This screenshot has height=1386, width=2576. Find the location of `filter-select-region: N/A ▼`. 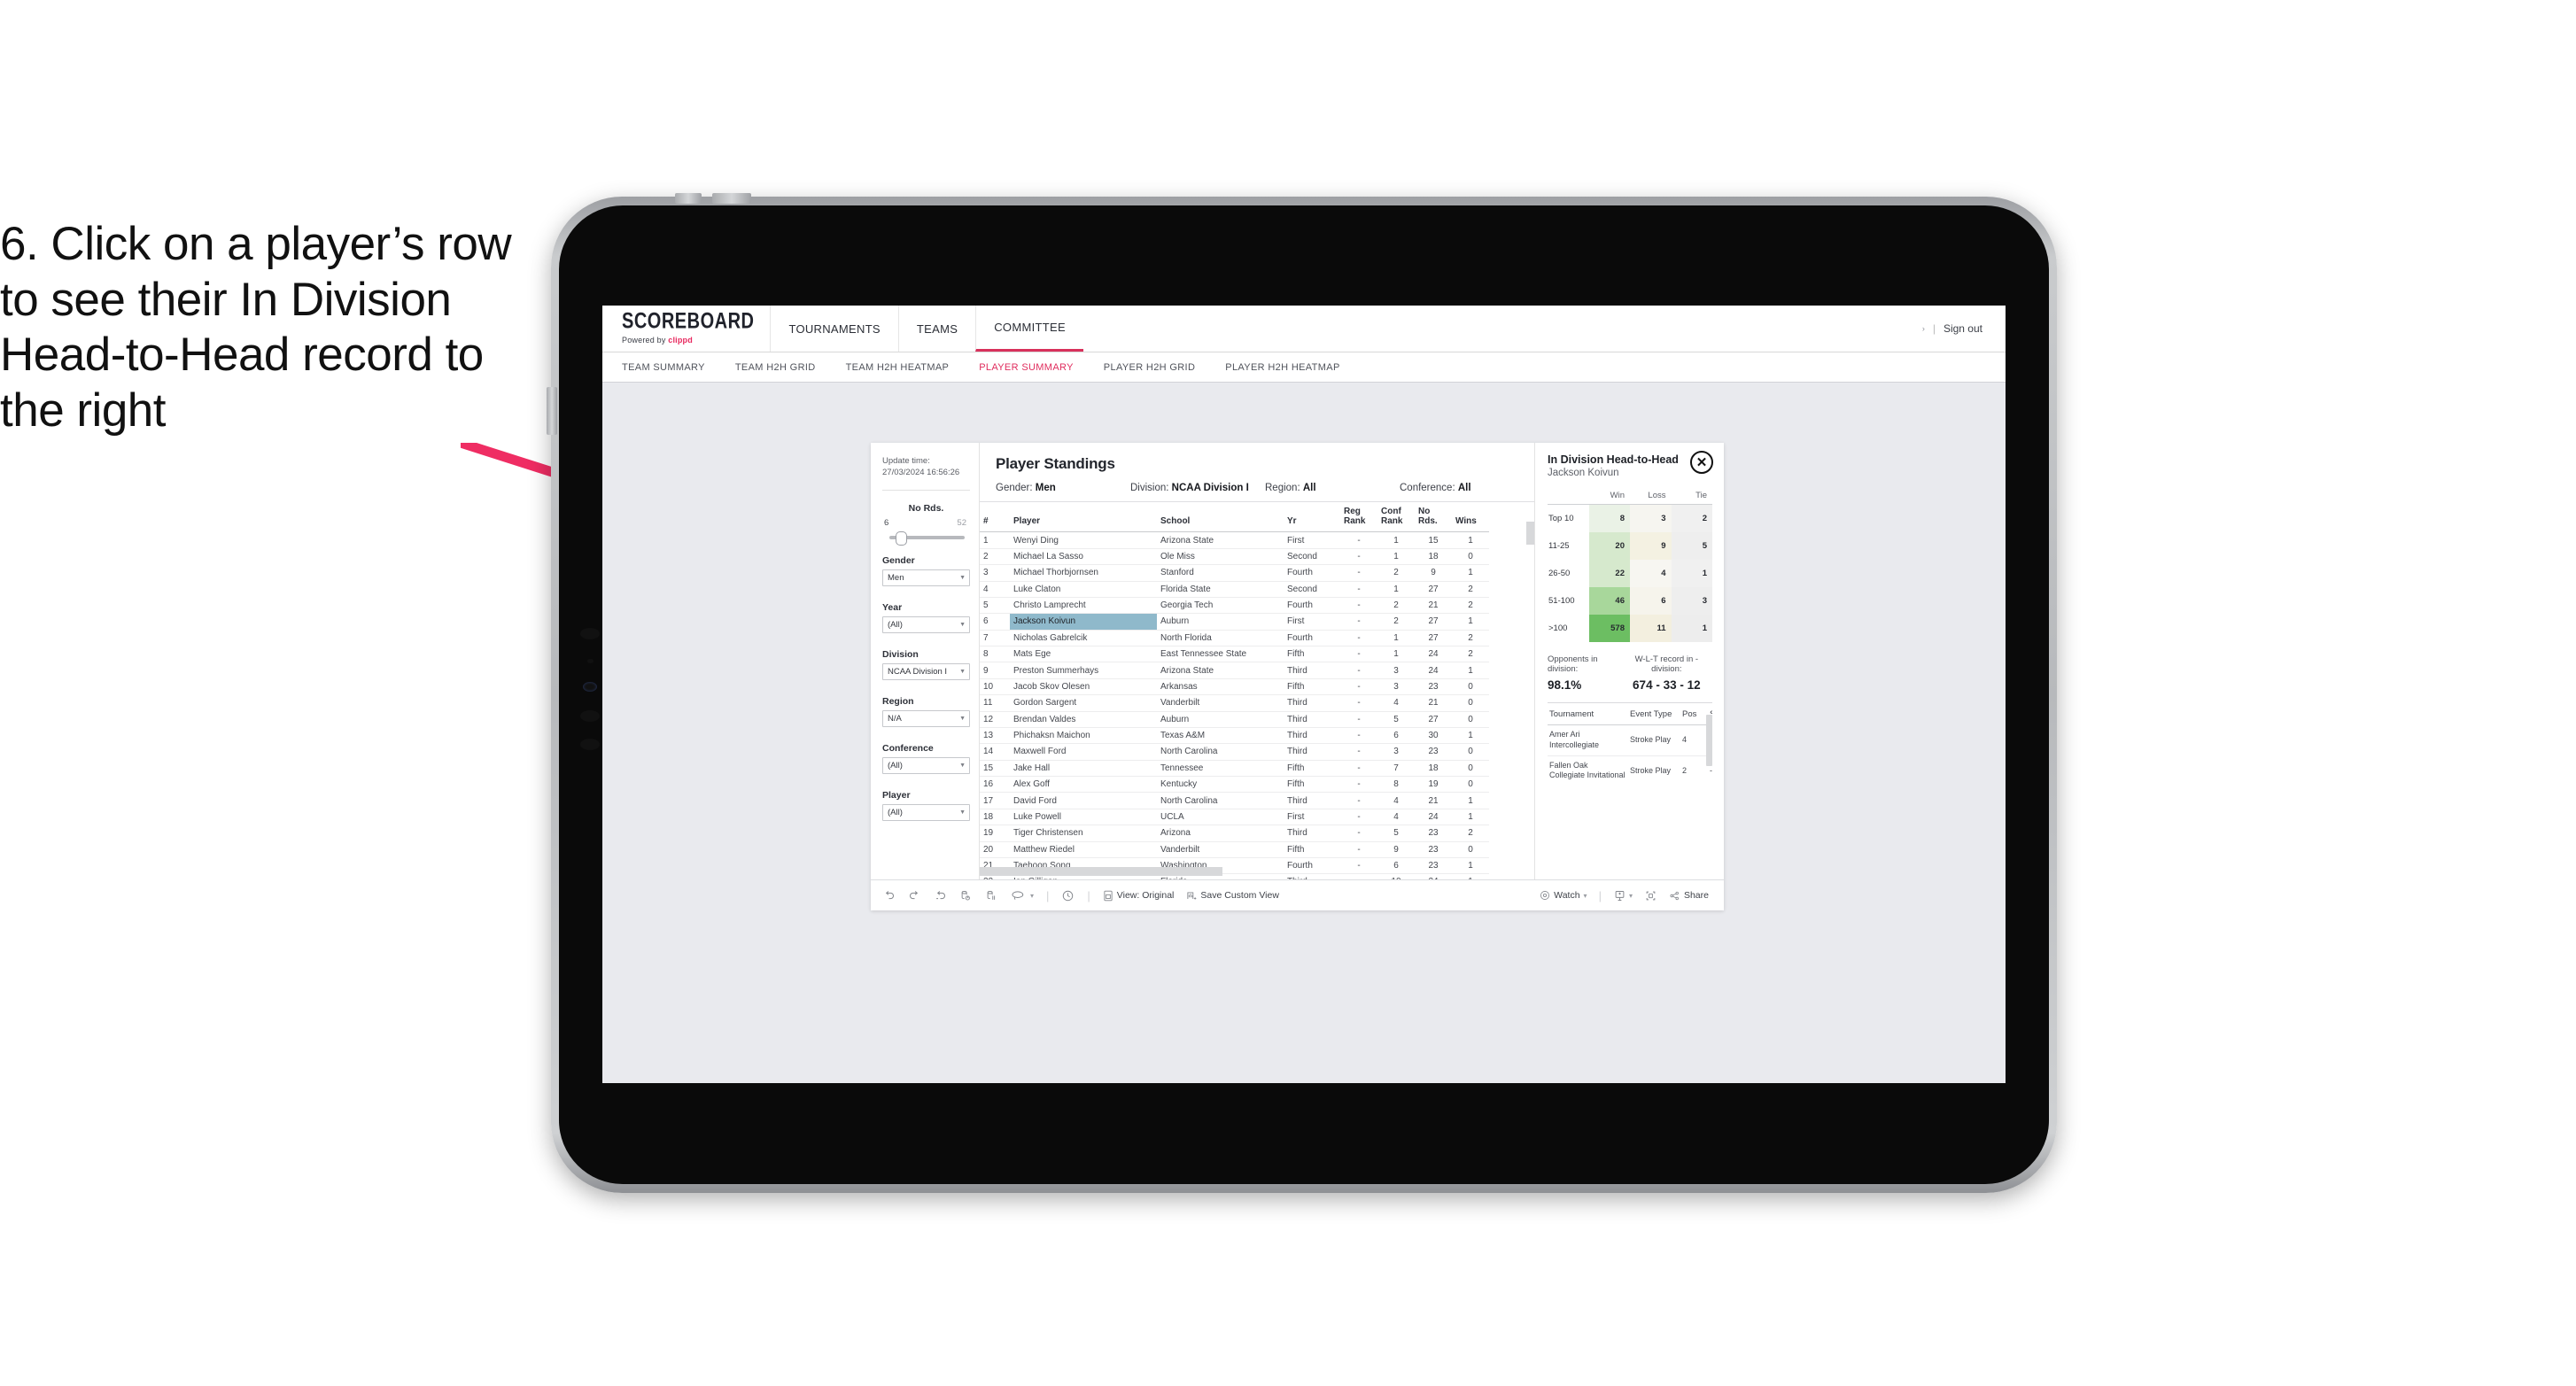

filter-select-region: N/A ▼ is located at coordinates (926, 718).